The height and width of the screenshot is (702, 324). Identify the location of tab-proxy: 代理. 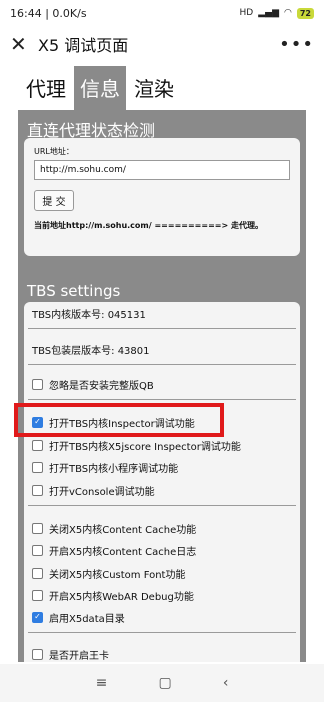
(46, 88).